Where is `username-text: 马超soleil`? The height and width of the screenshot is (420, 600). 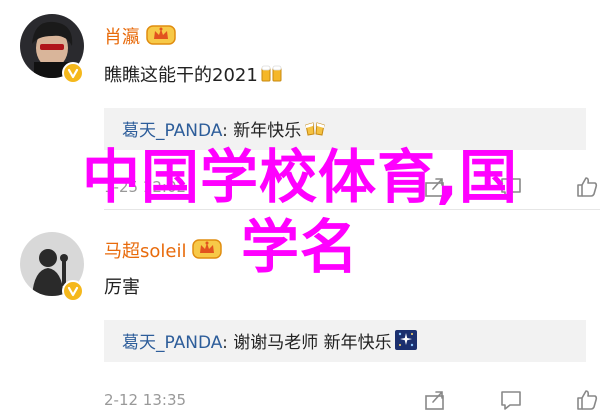
username-text: 马超soleil is located at coordinates (145, 251).